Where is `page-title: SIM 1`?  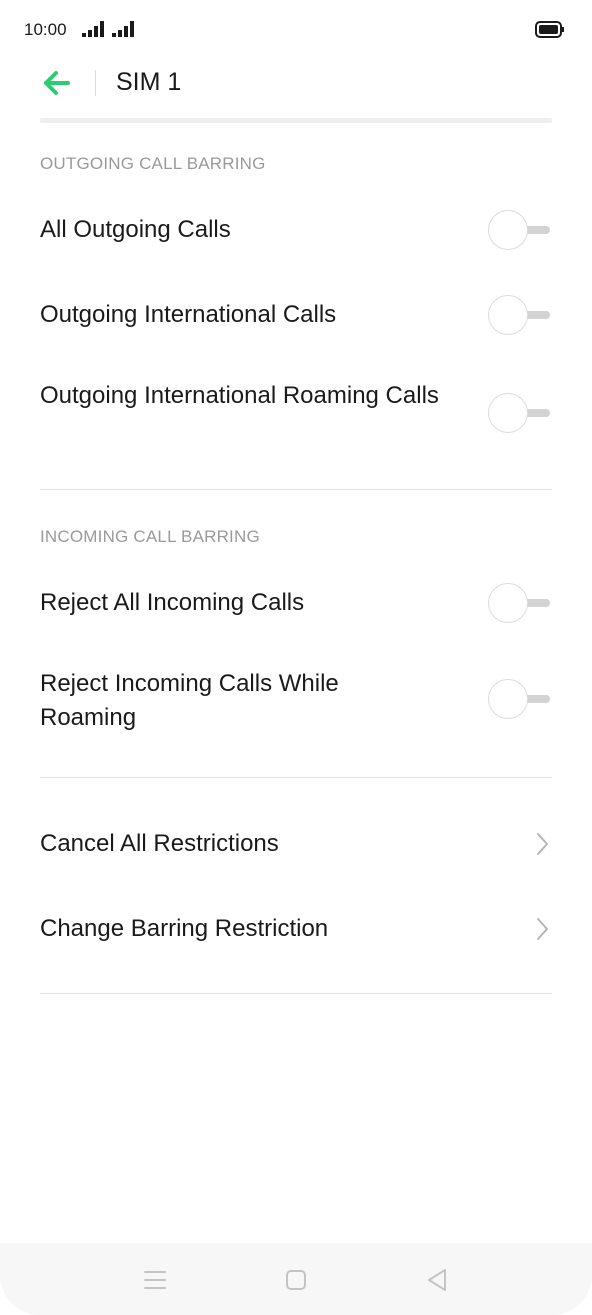 page-title: SIM 1 is located at coordinates (149, 82).